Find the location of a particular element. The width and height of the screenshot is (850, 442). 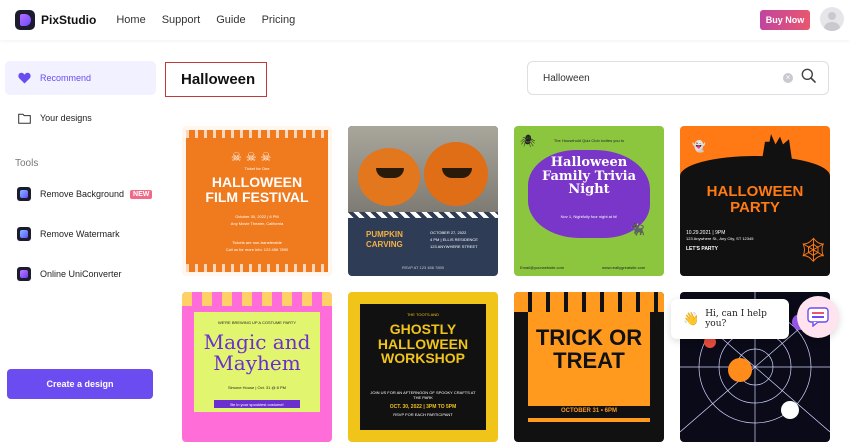

card-detail: 123 Anywhere St., Any City, ST 12345 is located at coordinates (720, 238).